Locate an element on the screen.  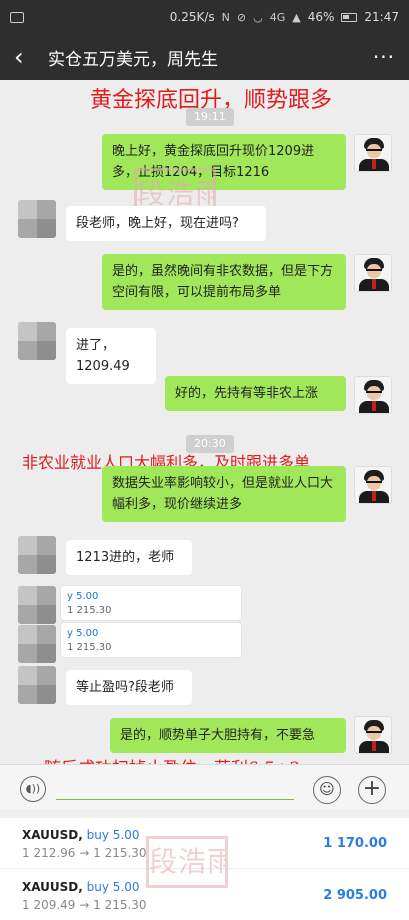
battery-icon is located at coordinates (349, 17).